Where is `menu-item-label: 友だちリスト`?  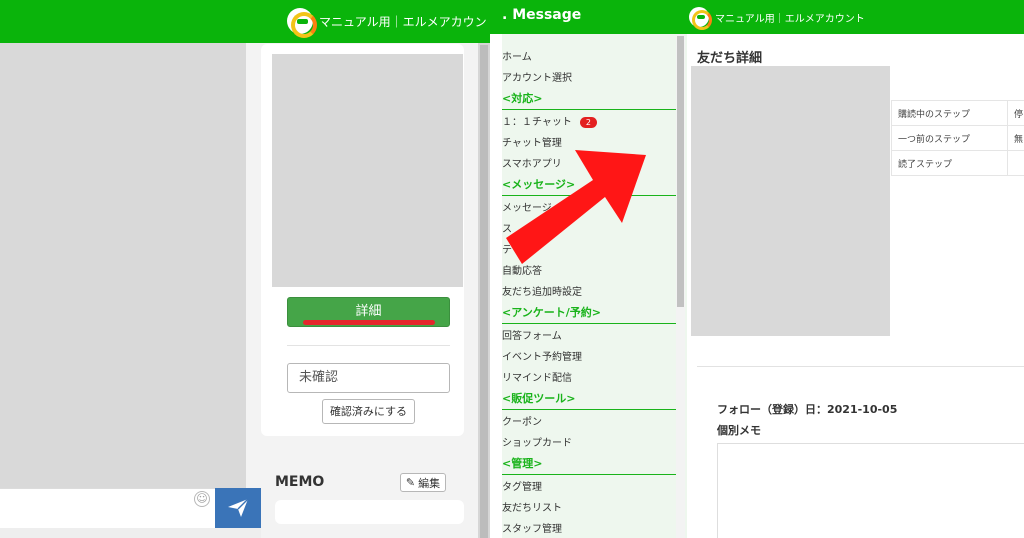 menu-item-label: 友だちリスト is located at coordinates (532, 508).